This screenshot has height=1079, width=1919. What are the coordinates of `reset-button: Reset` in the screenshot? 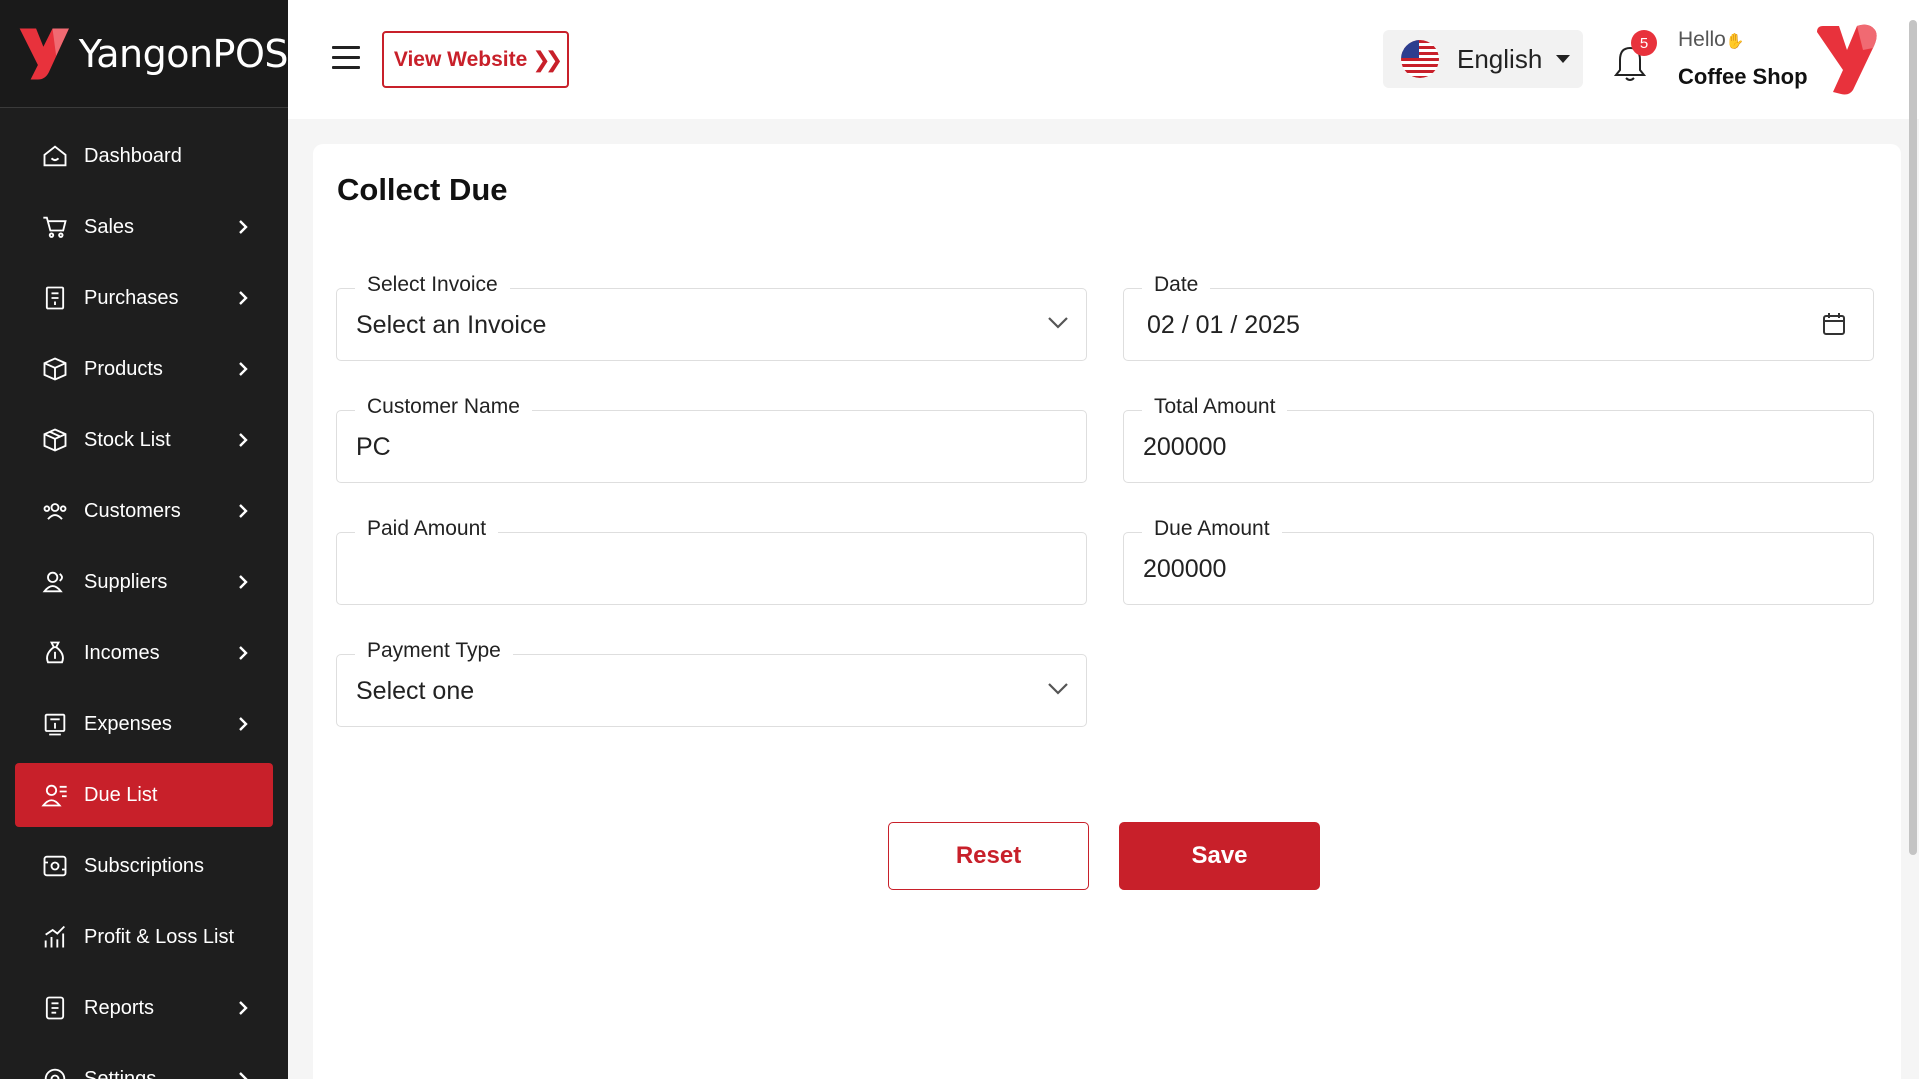 It's located at (988, 856).